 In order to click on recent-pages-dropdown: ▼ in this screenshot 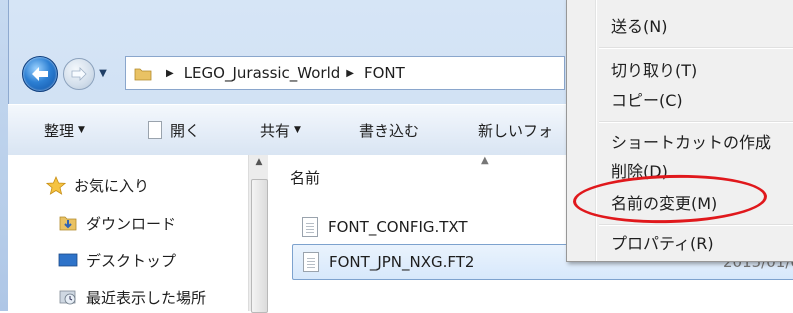, I will do `click(103, 73)`.